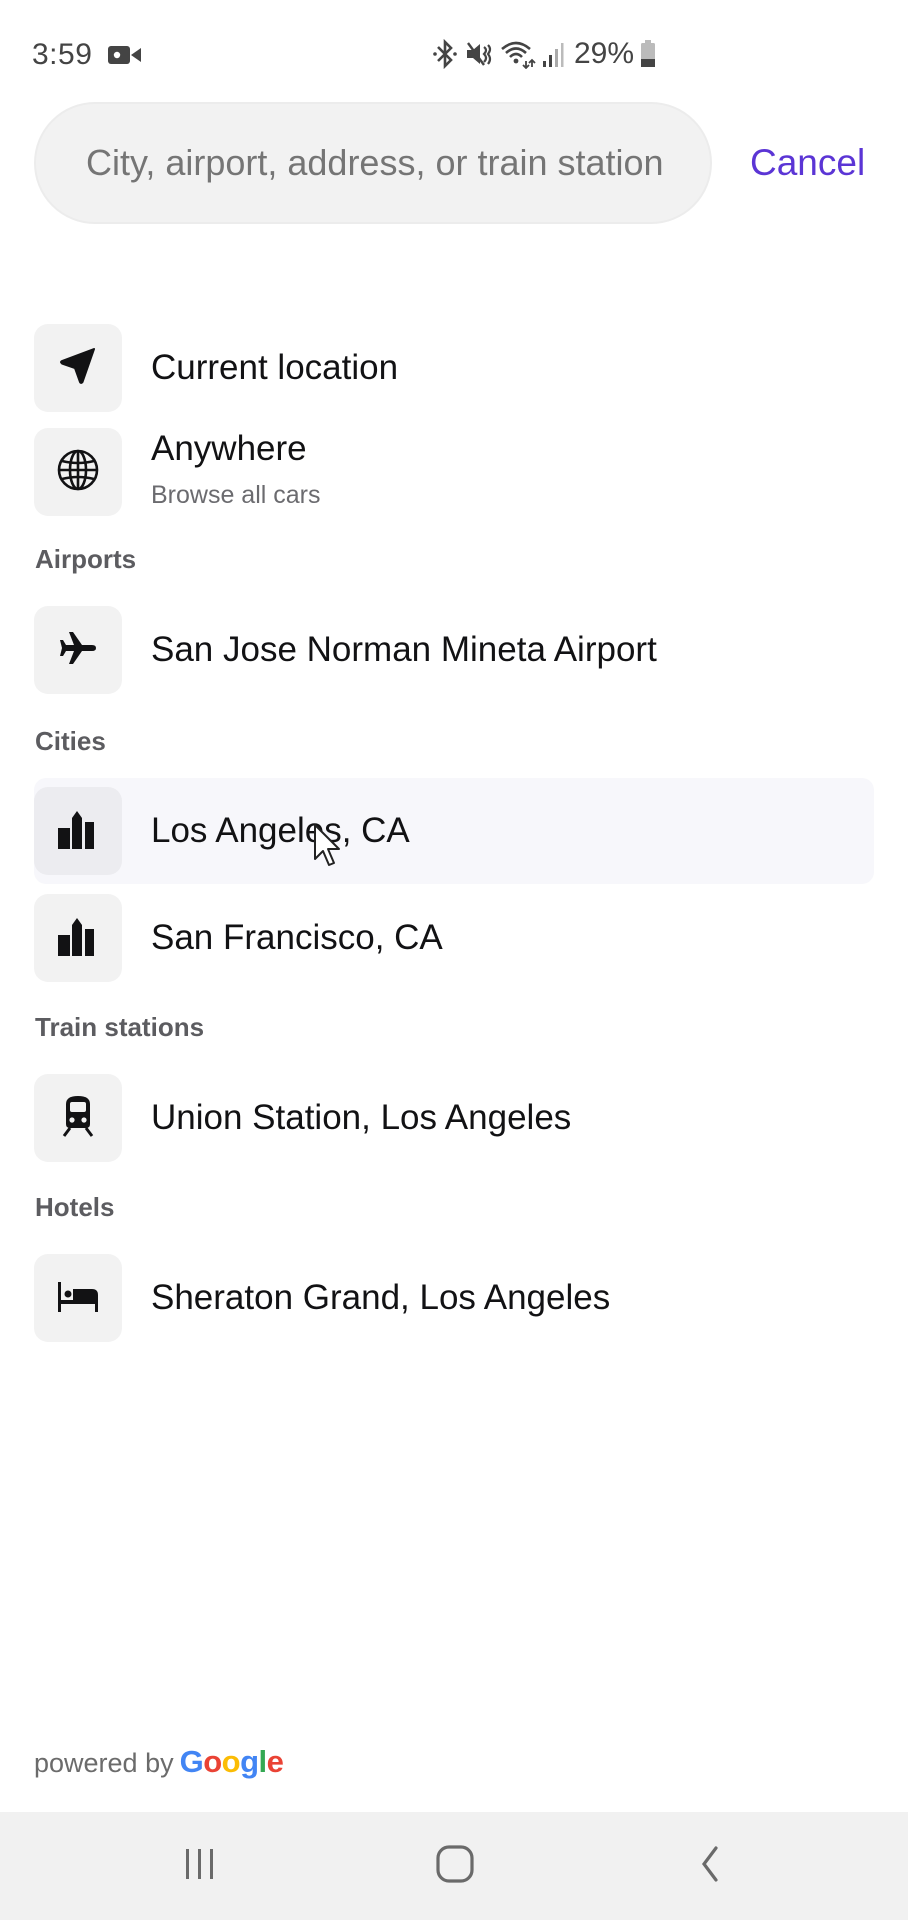 The height and width of the screenshot is (1920, 908). I want to click on status-time: 3:59, so click(62, 54).